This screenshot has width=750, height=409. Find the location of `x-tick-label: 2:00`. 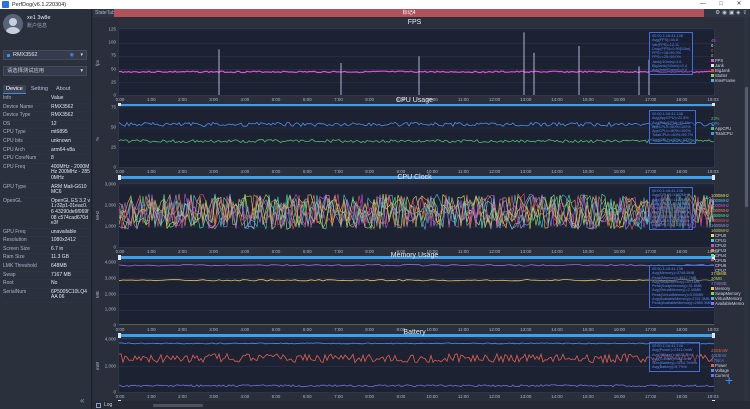

x-tick-label: 2:00 is located at coordinates (182, 396).